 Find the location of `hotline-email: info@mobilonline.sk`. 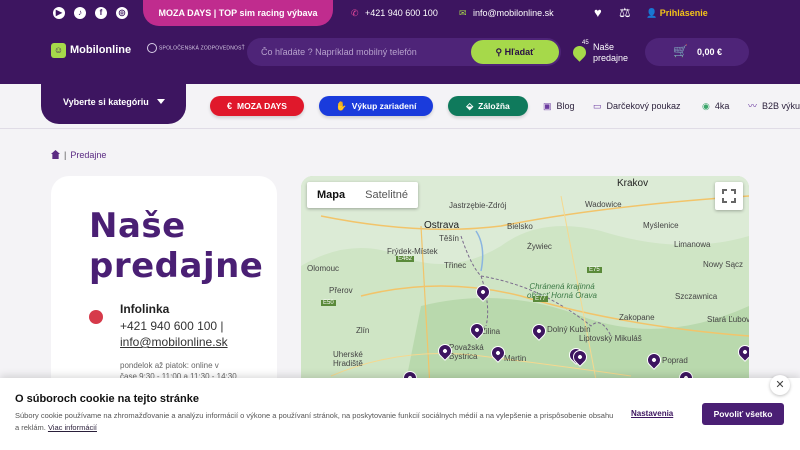

hotline-email: info@mobilonline.sk is located at coordinates (174, 342).